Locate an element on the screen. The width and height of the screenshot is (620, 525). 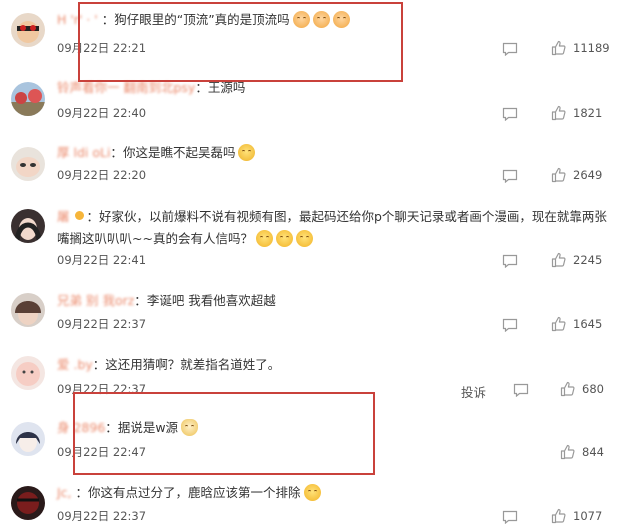
like-count: 1077 is located at coordinates (588, 516).